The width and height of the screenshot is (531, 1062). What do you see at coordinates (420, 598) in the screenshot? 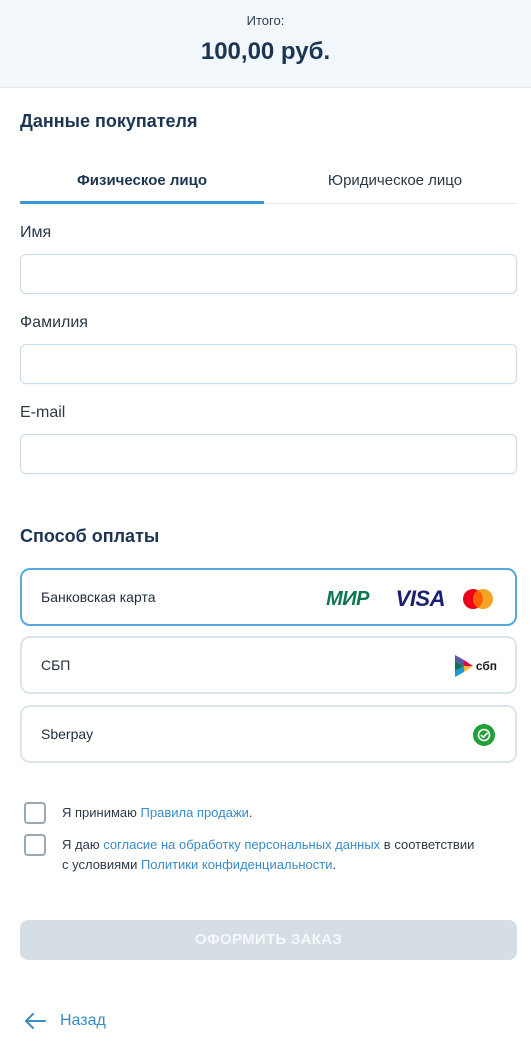
I see `visa-logo-icon: VISA` at bounding box center [420, 598].